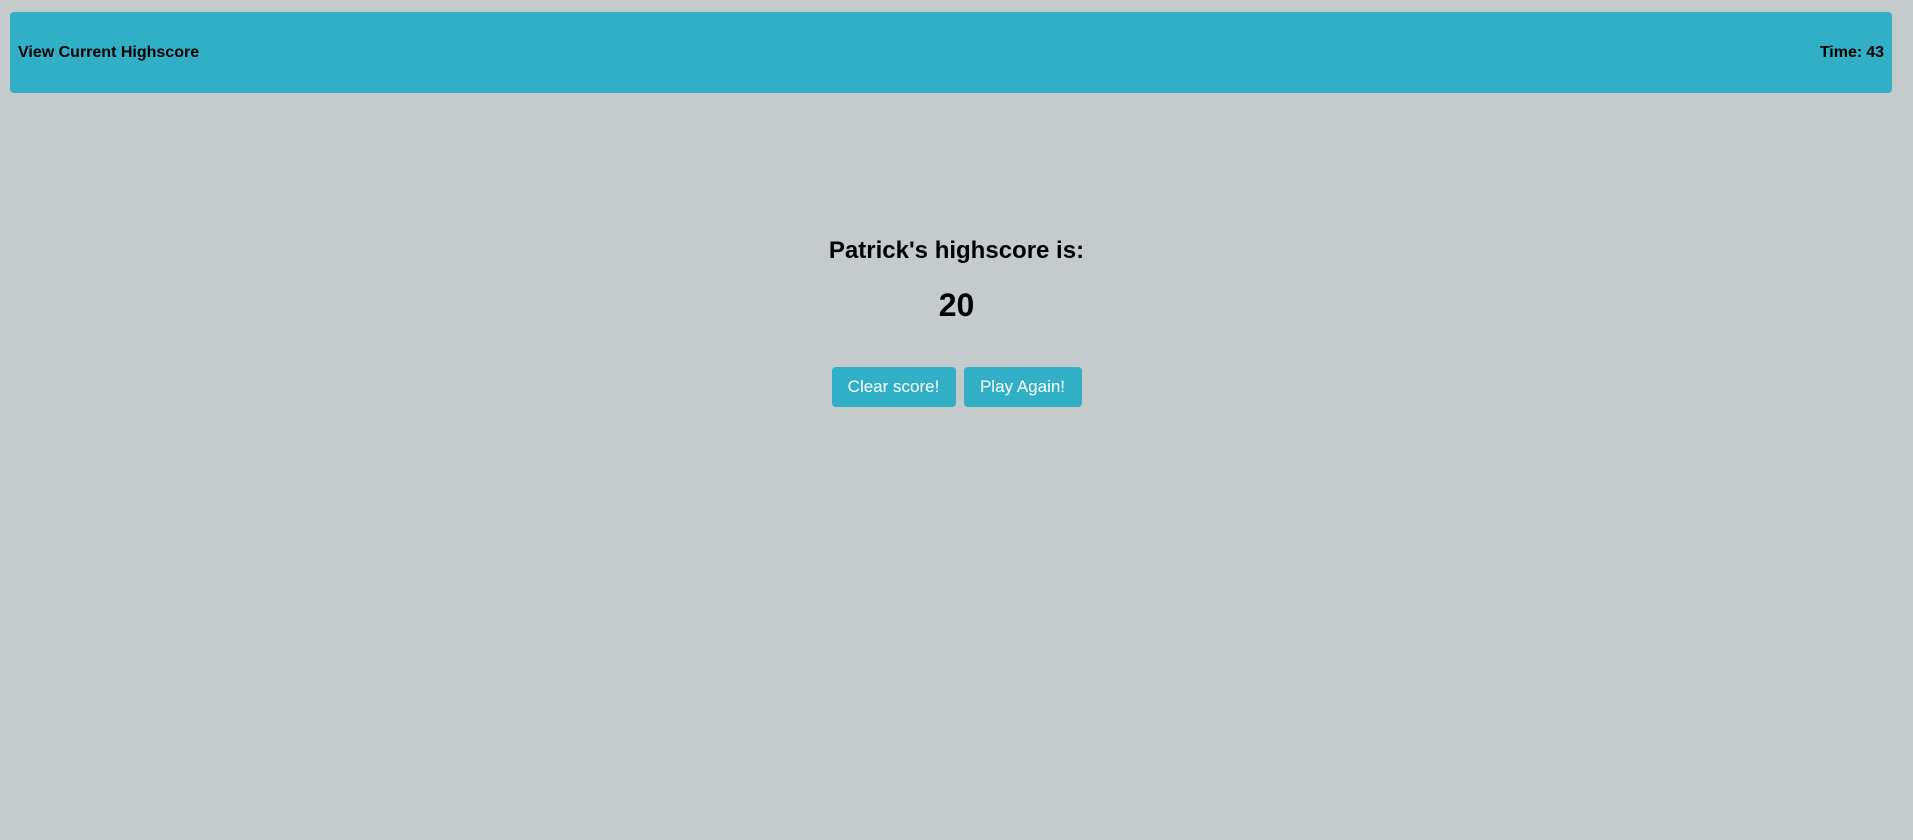 The height and width of the screenshot is (840, 1913). I want to click on highscore-value: 20, so click(956, 305).